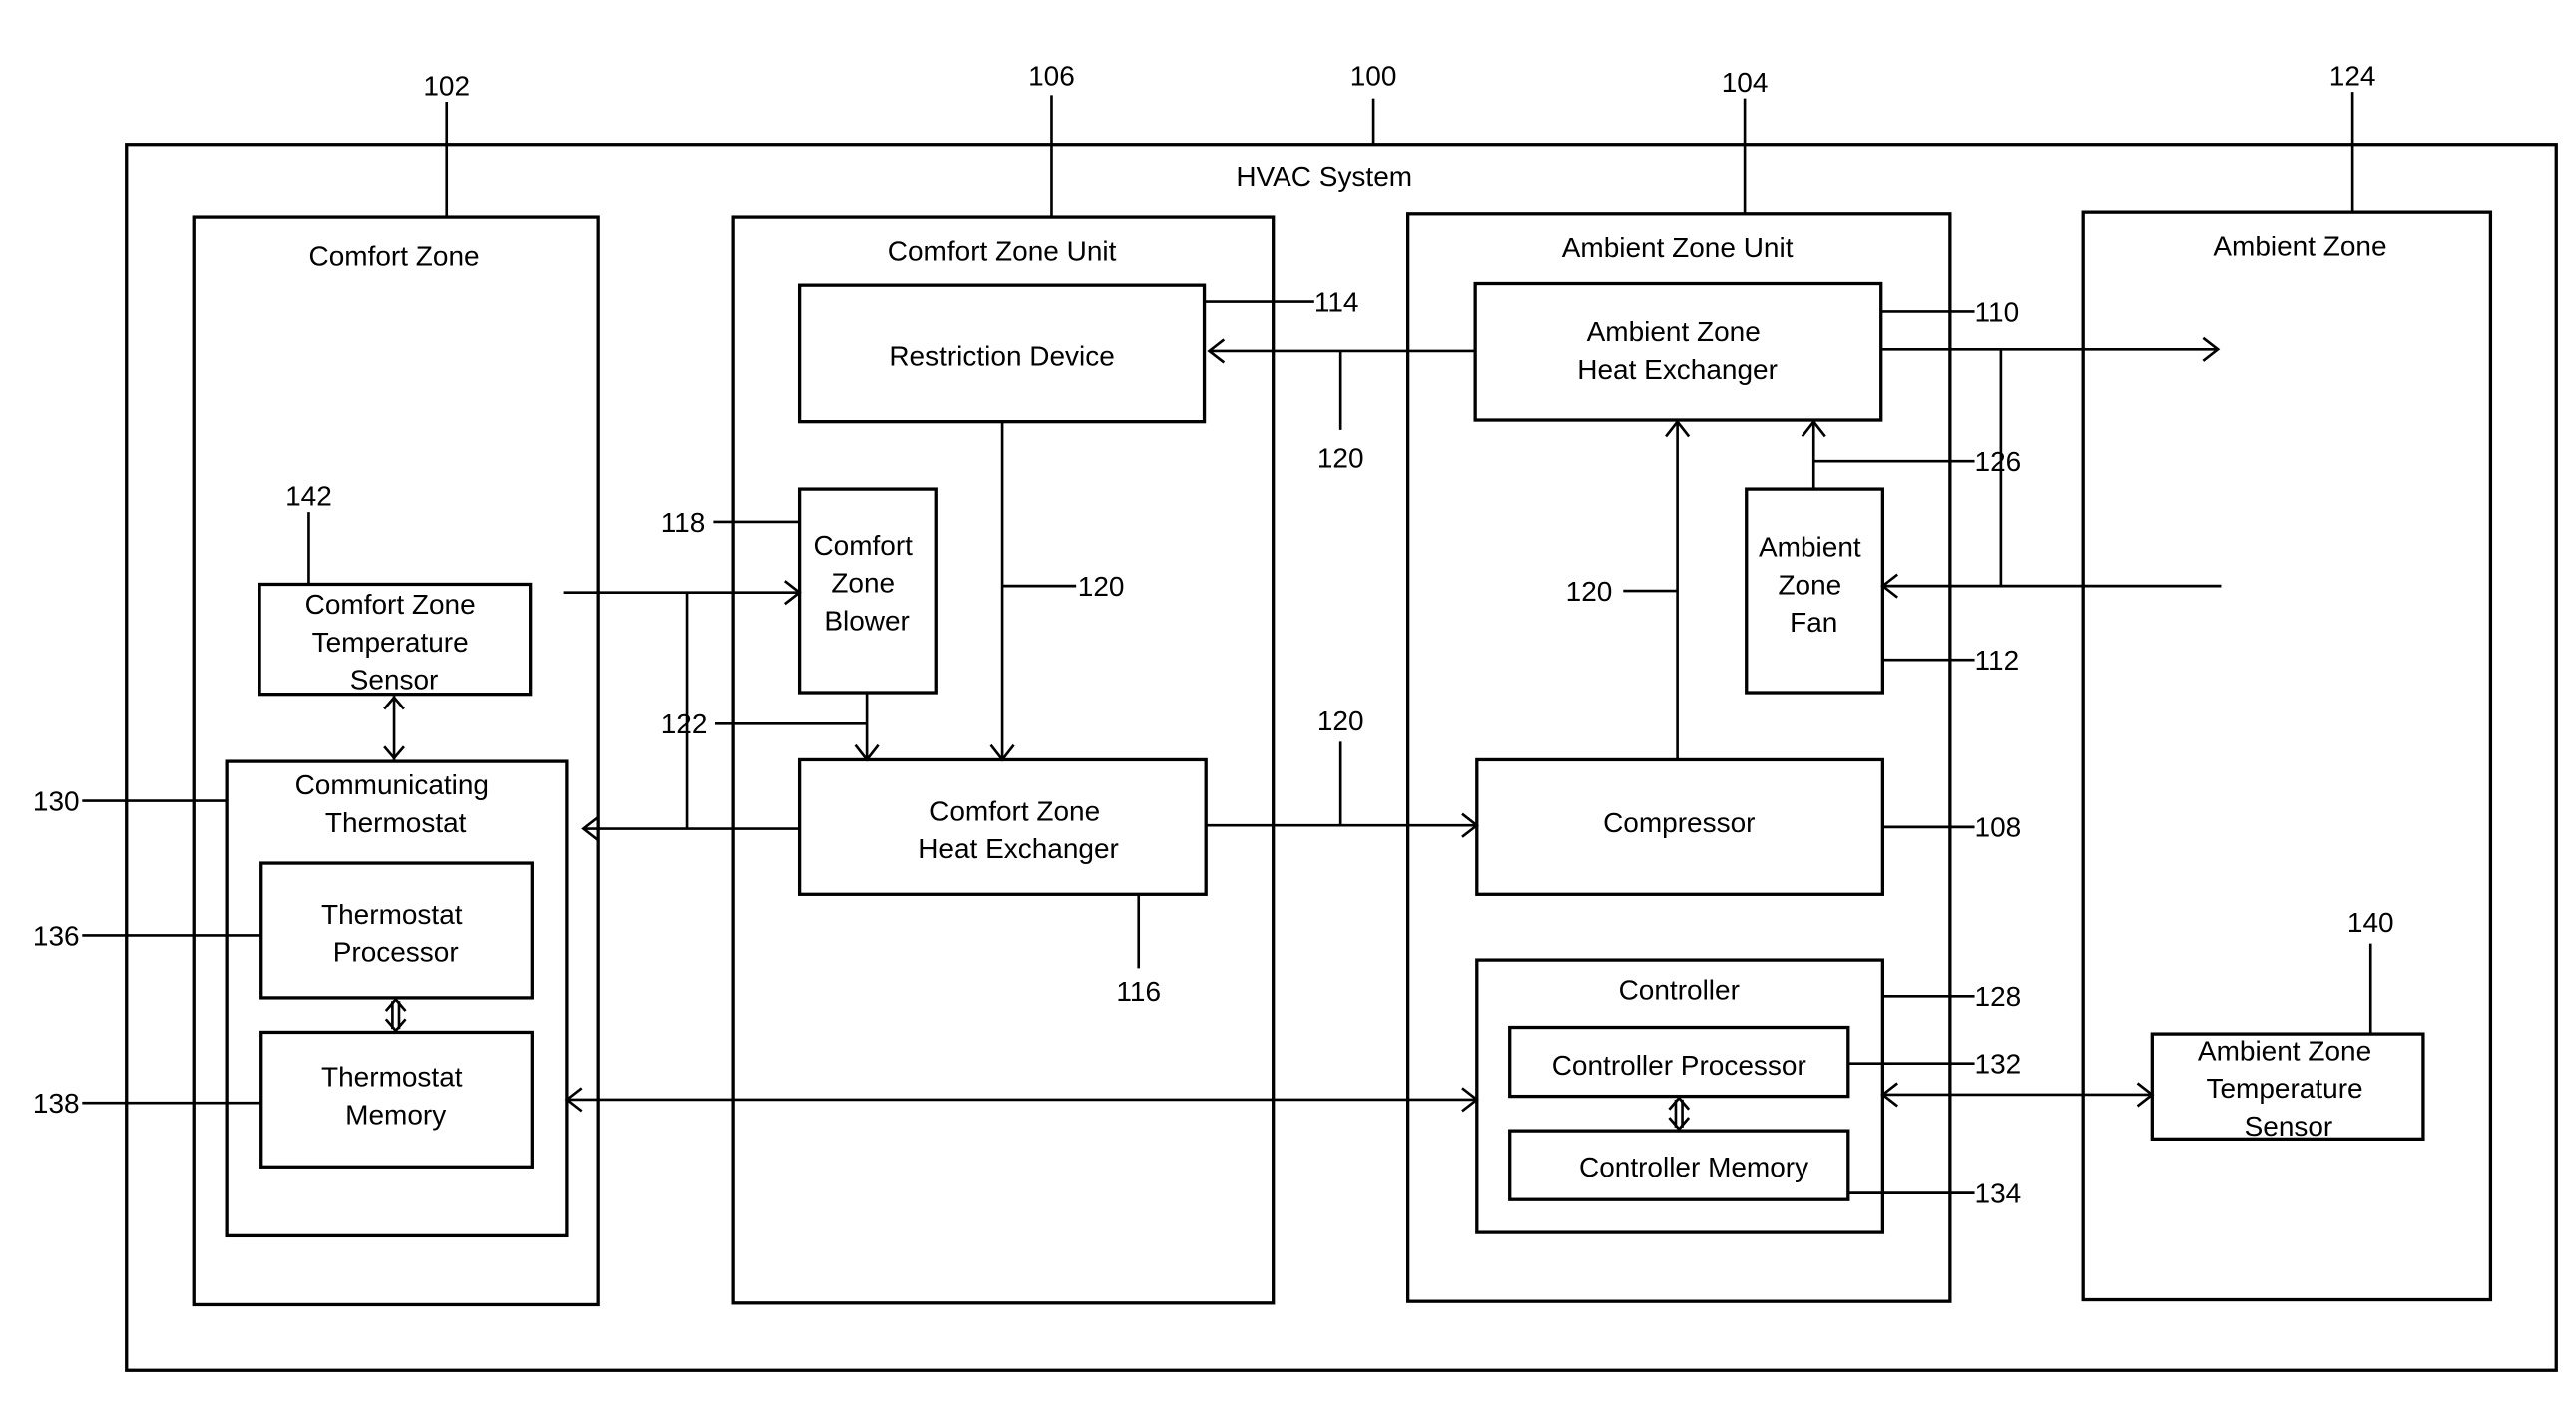 Image resolution: width=2576 pixels, height=1413 pixels. Describe the element at coordinates (395, 255) in the screenshot. I see `comfort-zone-label: Comfort Zone` at that location.